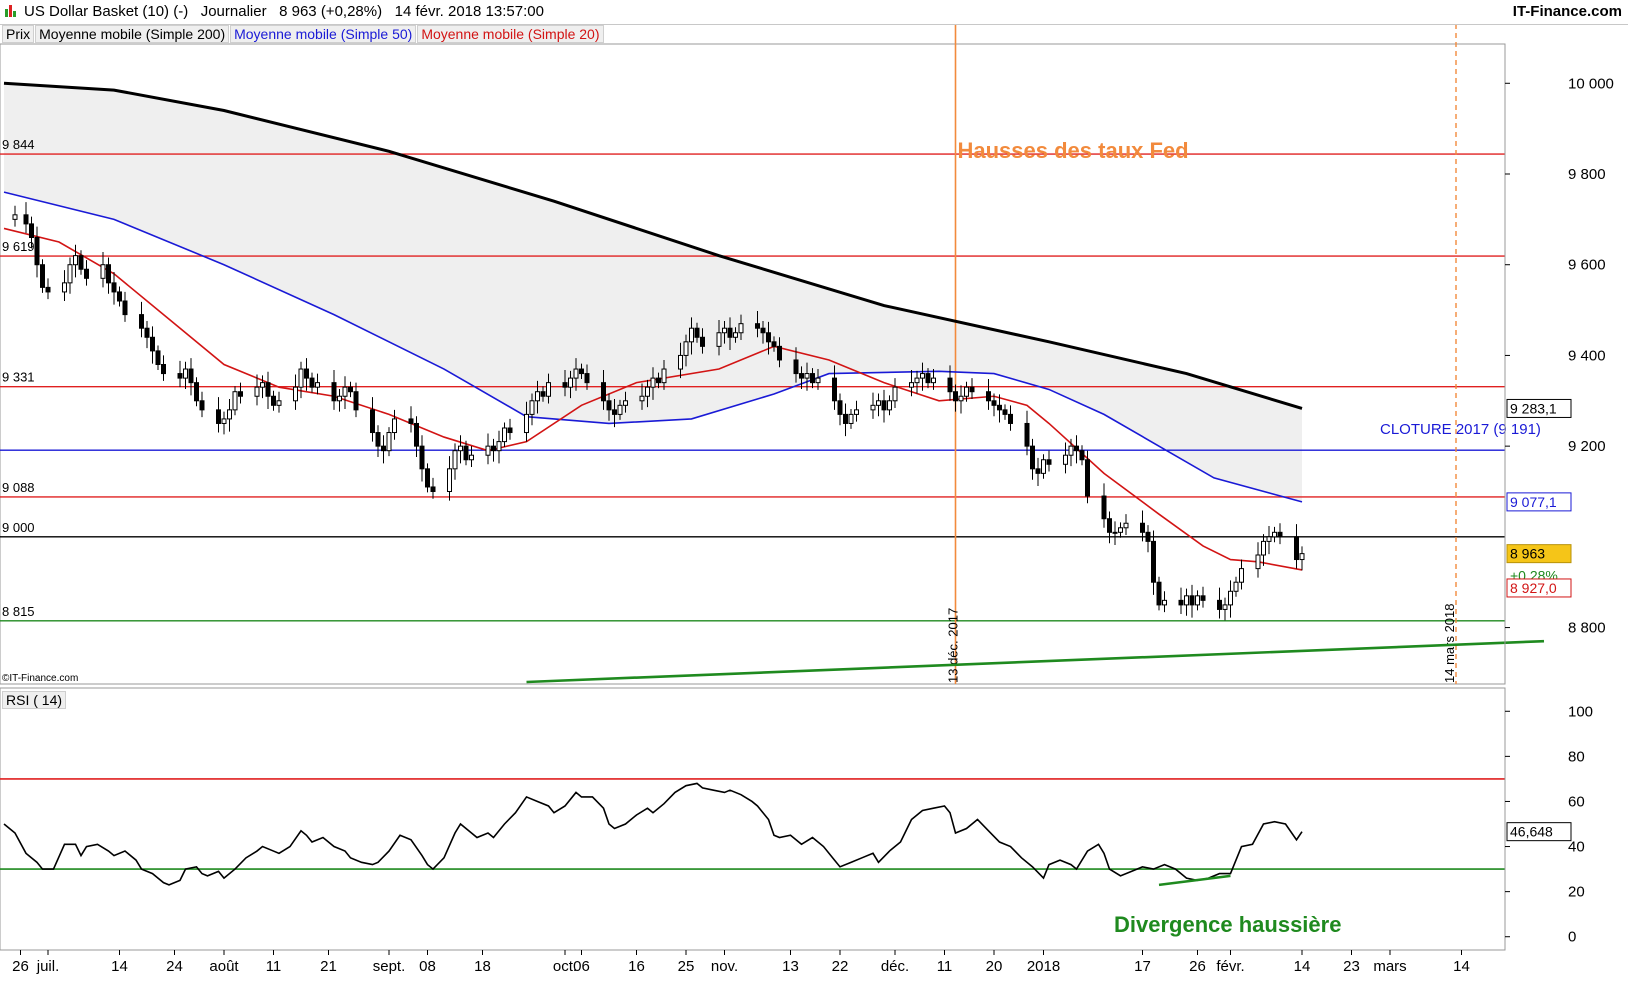 This screenshot has width=1628, height=981. What do you see at coordinates (389, 966) in the screenshot?
I see `time-tick-label: sept.` at bounding box center [389, 966].